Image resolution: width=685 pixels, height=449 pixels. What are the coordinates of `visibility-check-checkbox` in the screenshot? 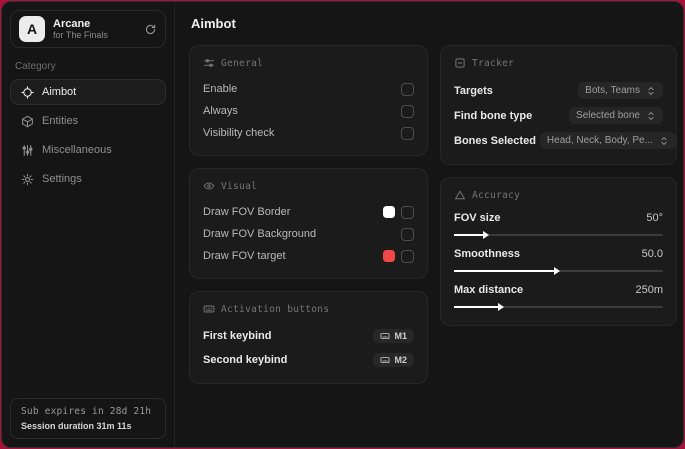 It's located at (407, 133).